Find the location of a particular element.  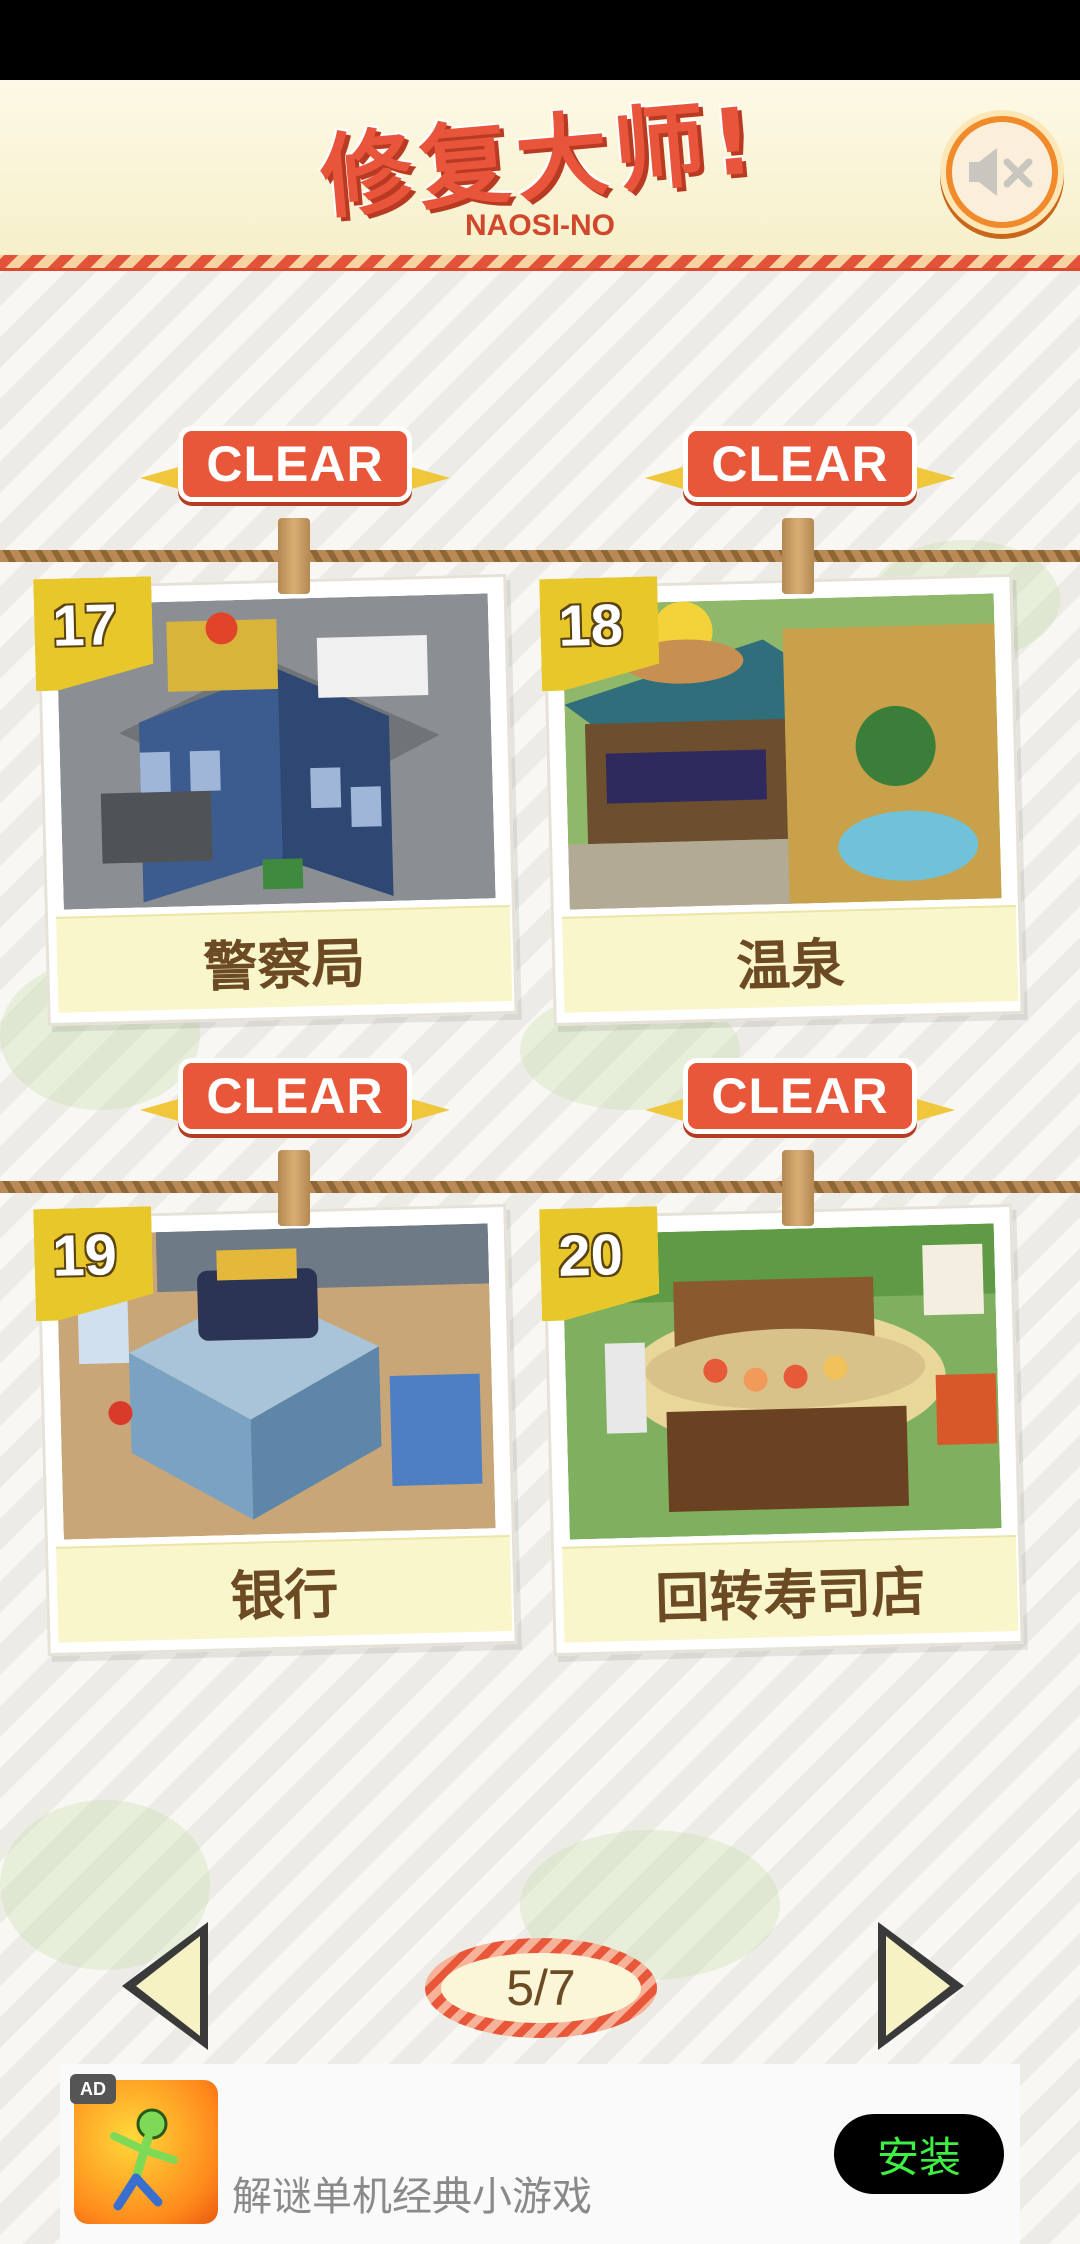

level-name: 回转寿司店 is located at coordinates (790, 1588).